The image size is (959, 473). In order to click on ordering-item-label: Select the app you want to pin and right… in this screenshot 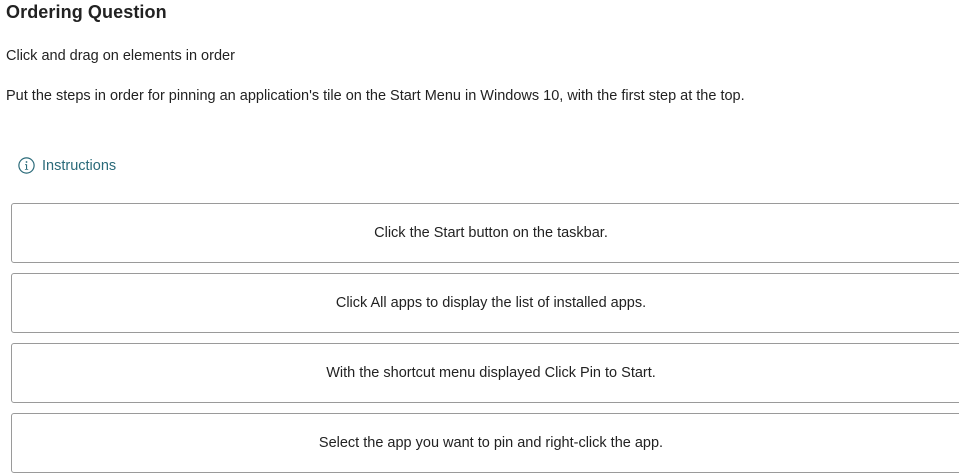, I will do `click(491, 443)`.